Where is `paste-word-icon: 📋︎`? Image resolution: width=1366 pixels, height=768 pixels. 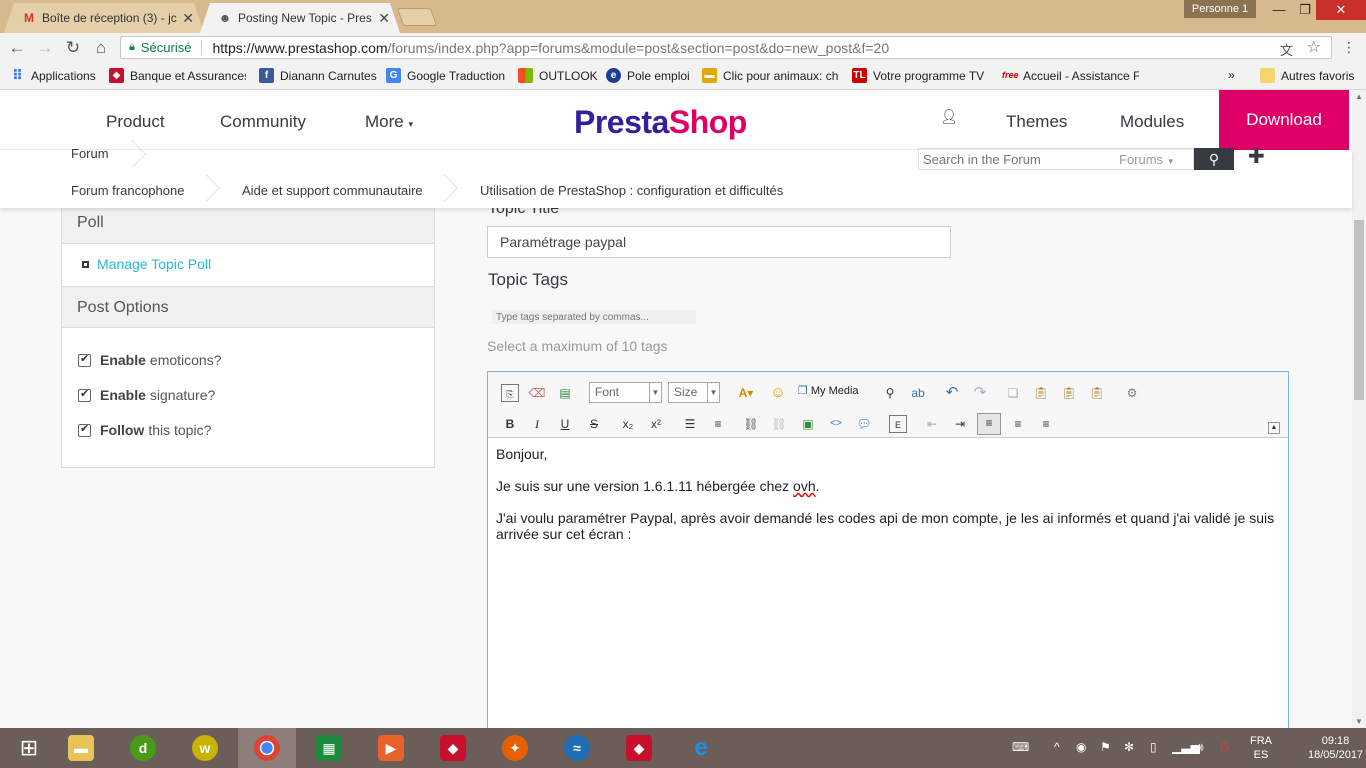
paste-word-icon: 📋︎ is located at coordinates (1097, 393).